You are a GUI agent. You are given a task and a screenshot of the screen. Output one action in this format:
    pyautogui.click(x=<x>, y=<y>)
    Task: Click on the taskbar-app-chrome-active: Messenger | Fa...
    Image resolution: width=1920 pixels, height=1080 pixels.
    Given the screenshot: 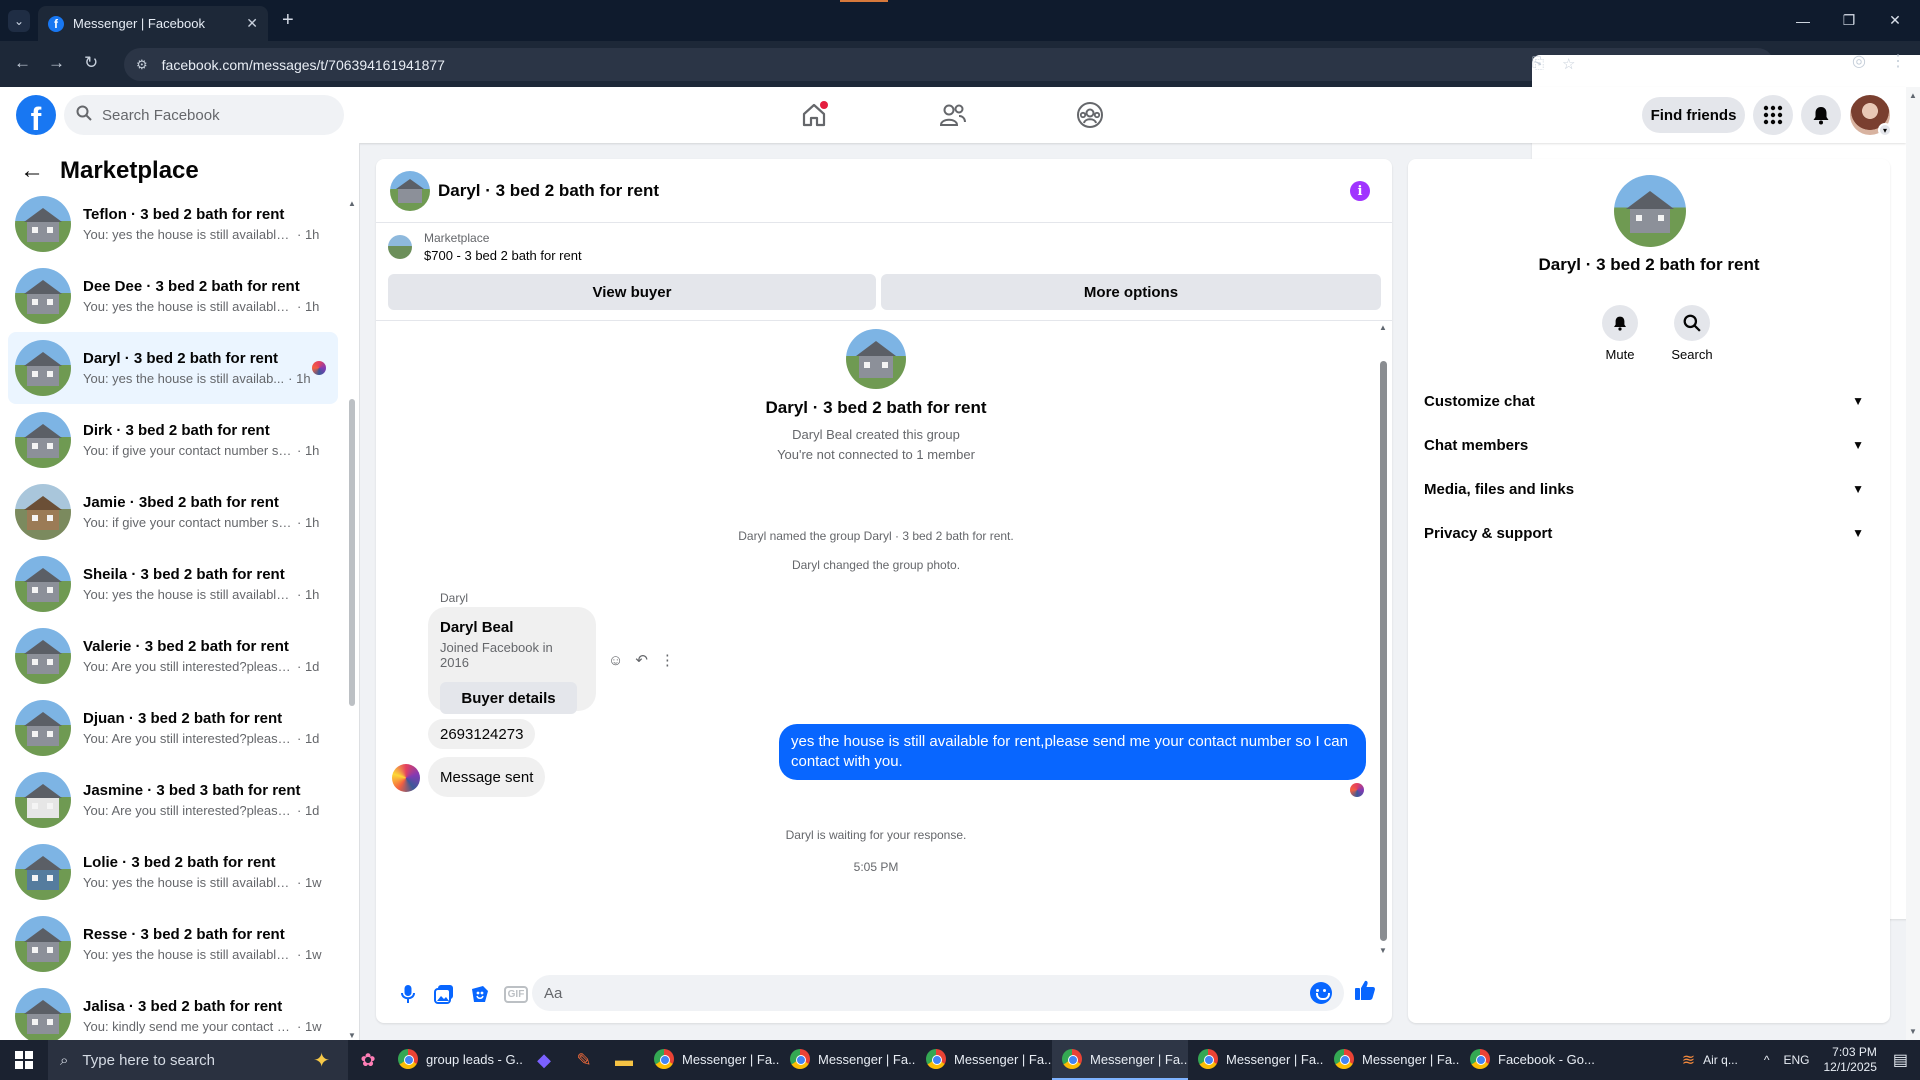 What is the action you would take?
    pyautogui.click(x=1120, y=1060)
    